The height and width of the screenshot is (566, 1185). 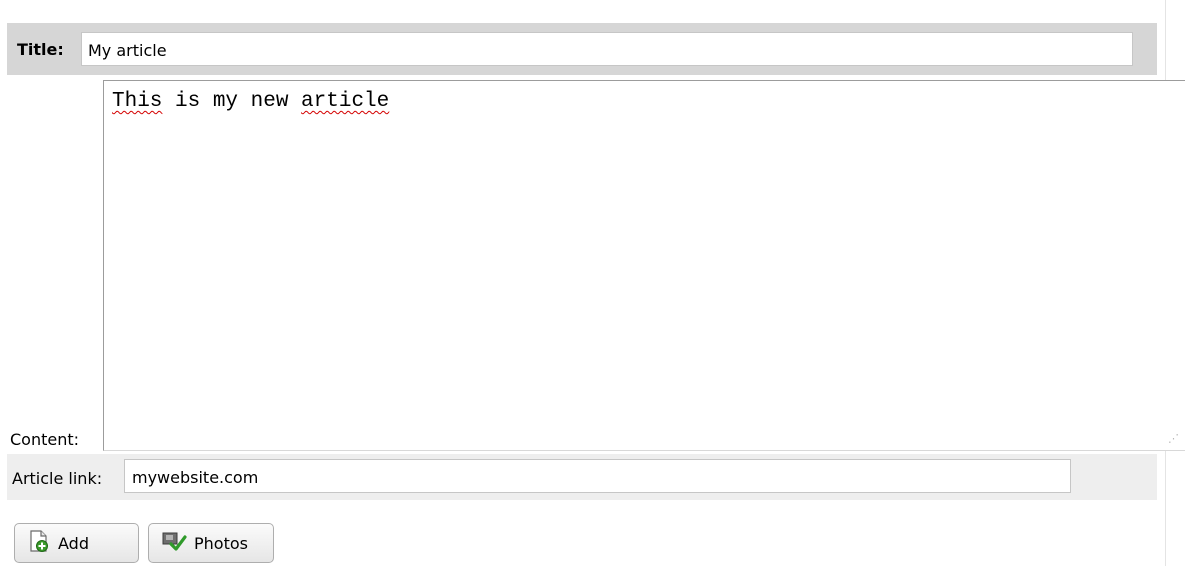 I want to click on add-button: Add, so click(x=76, y=543).